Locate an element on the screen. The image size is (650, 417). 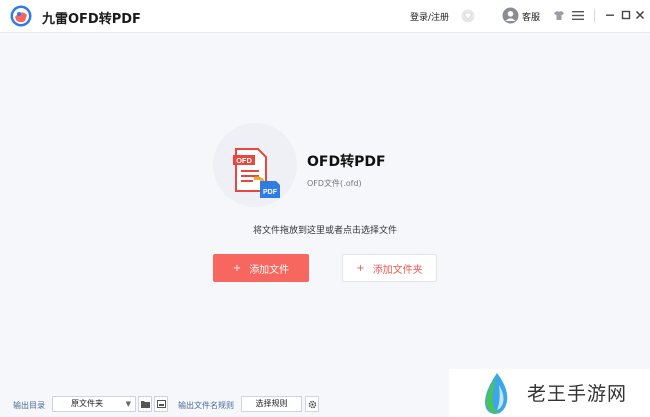
app-title: 九雷OFD转PDF is located at coordinates (91, 19).